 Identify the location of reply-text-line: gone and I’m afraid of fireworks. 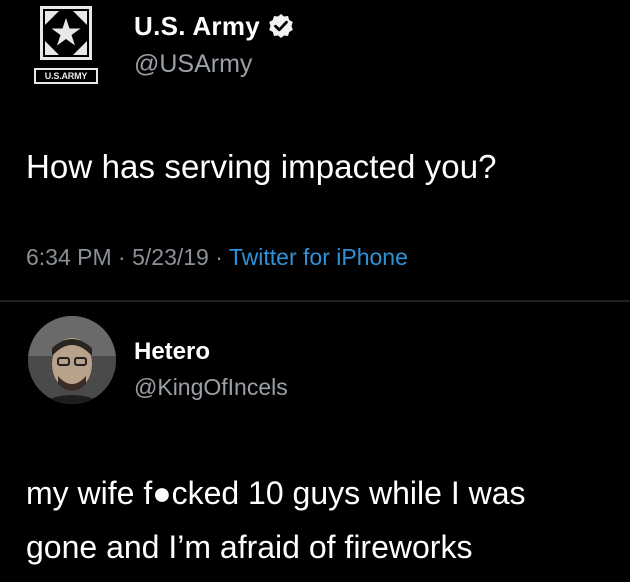
(249, 547).